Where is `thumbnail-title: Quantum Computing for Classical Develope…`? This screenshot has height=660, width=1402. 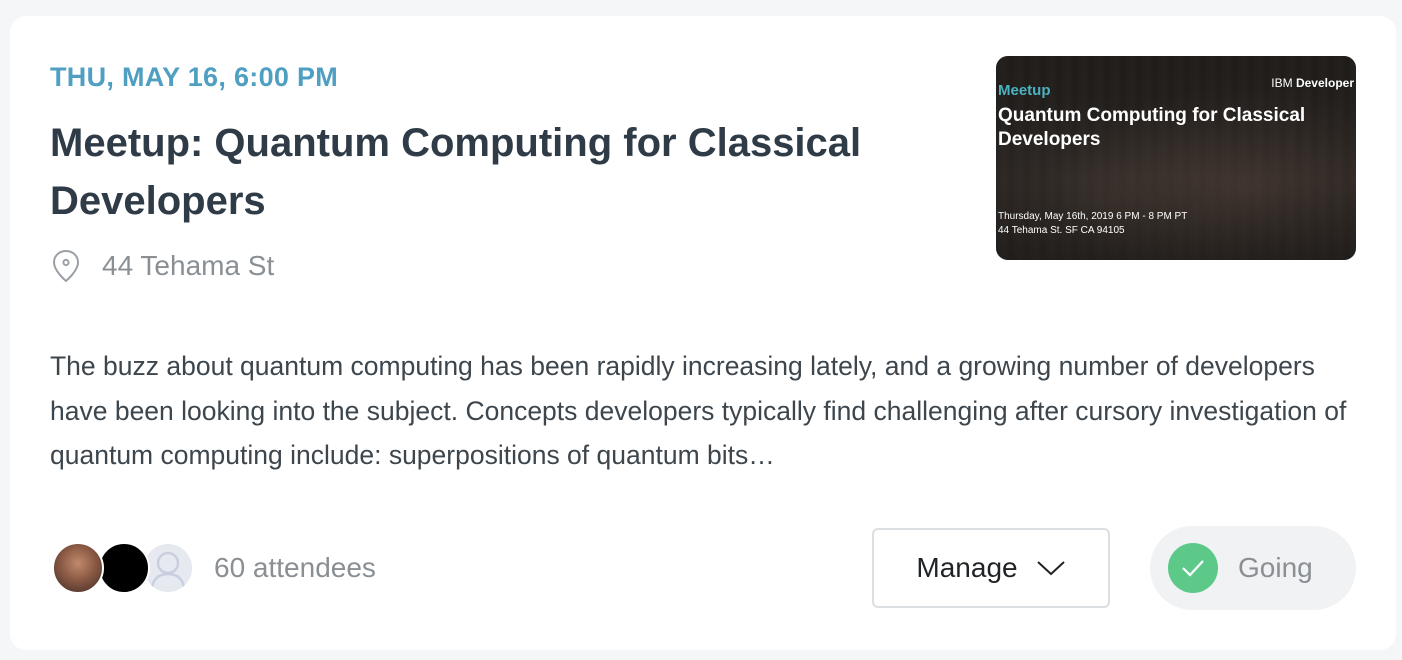
thumbnail-title: Quantum Computing for Classical Develope… is located at coordinates (1152, 127).